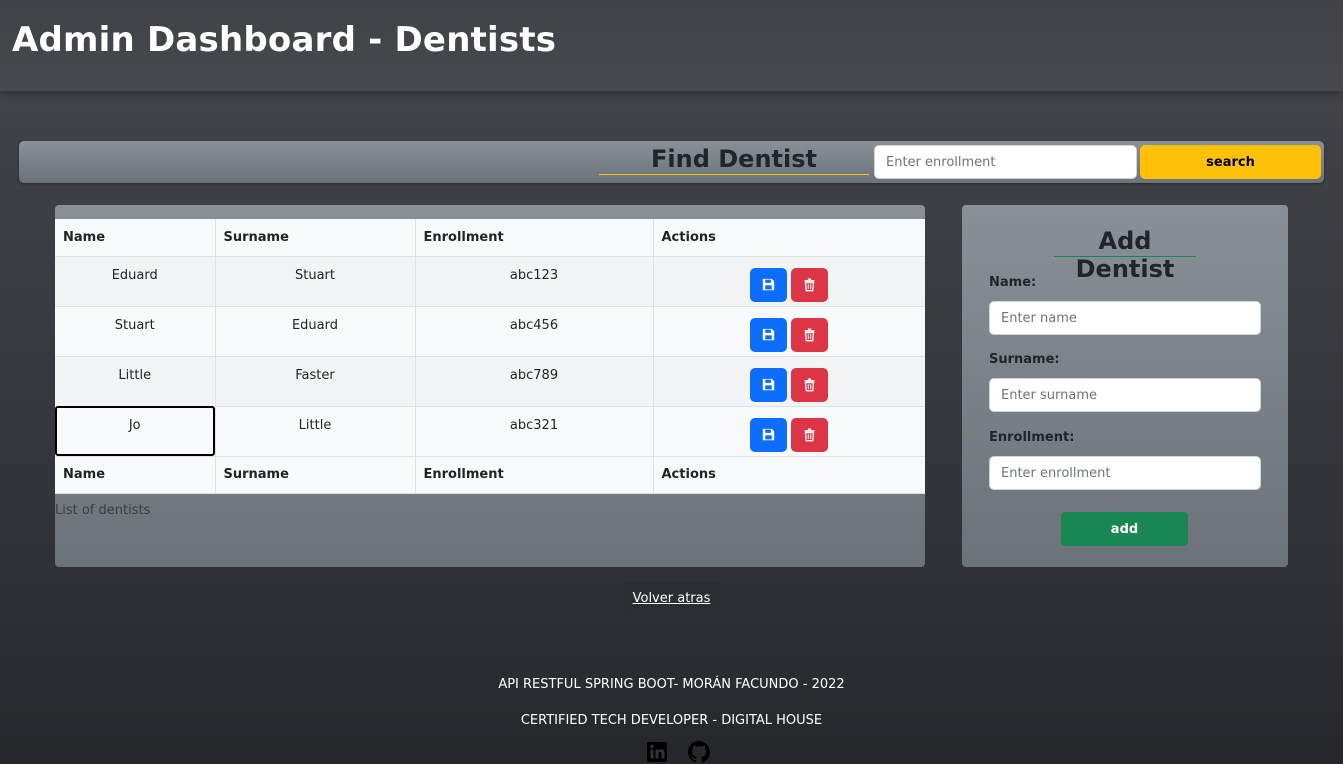  Describe the element at coordinates (1125, 395) in the screenshot. I see `surname-field` at that location.